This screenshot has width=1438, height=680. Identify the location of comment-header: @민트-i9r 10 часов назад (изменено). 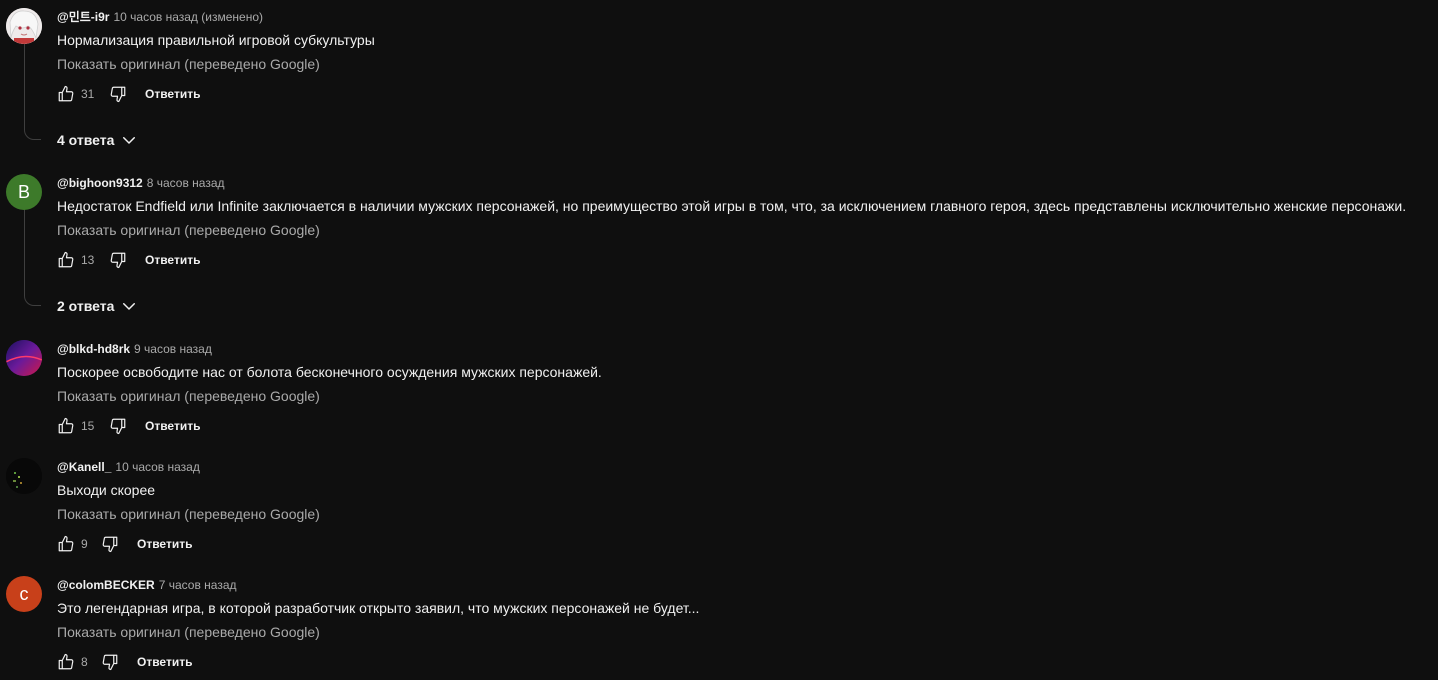
(160, 17).